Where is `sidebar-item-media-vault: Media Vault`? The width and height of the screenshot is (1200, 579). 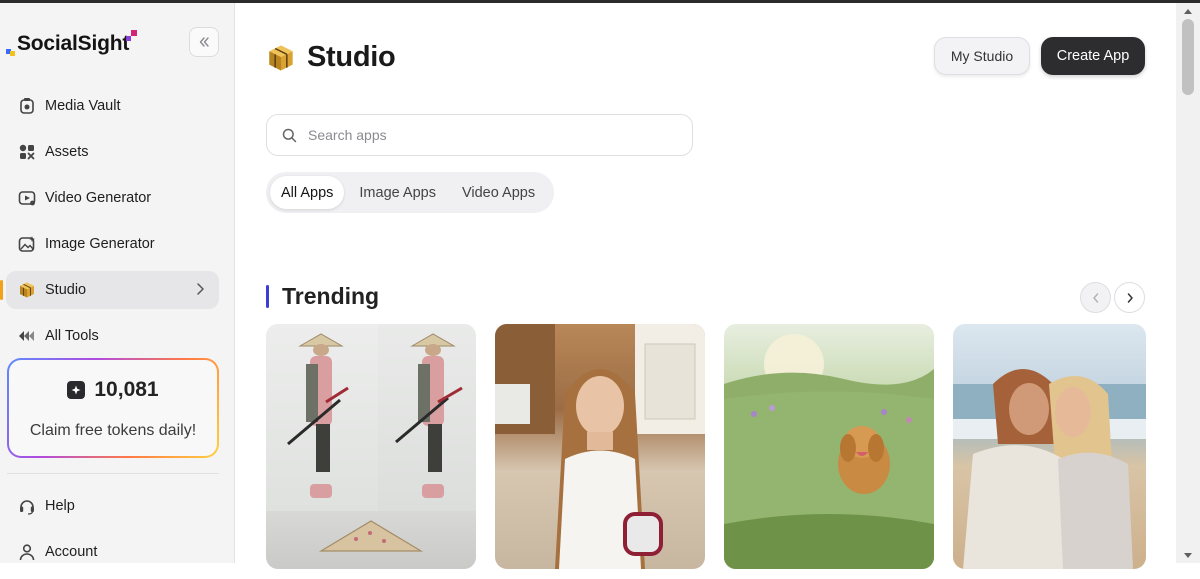
sidebar-item-media-vault: Media Vault is located at coordinates (112, 106).